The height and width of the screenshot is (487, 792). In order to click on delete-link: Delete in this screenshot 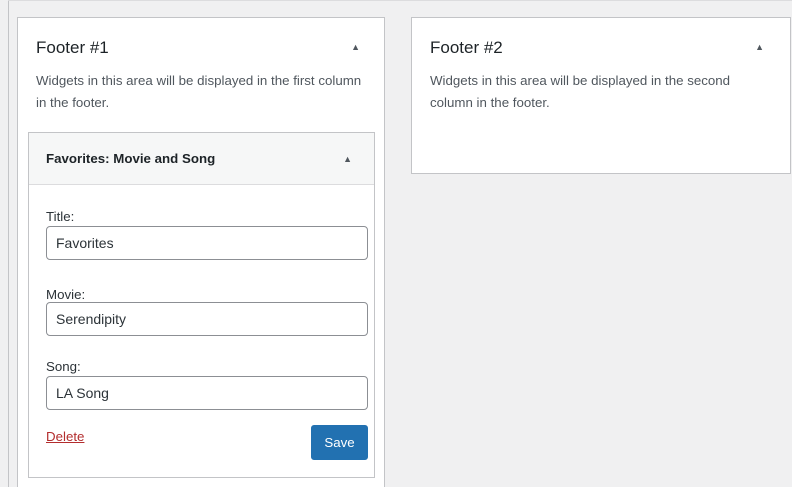, I will do `click(65, 436)`.